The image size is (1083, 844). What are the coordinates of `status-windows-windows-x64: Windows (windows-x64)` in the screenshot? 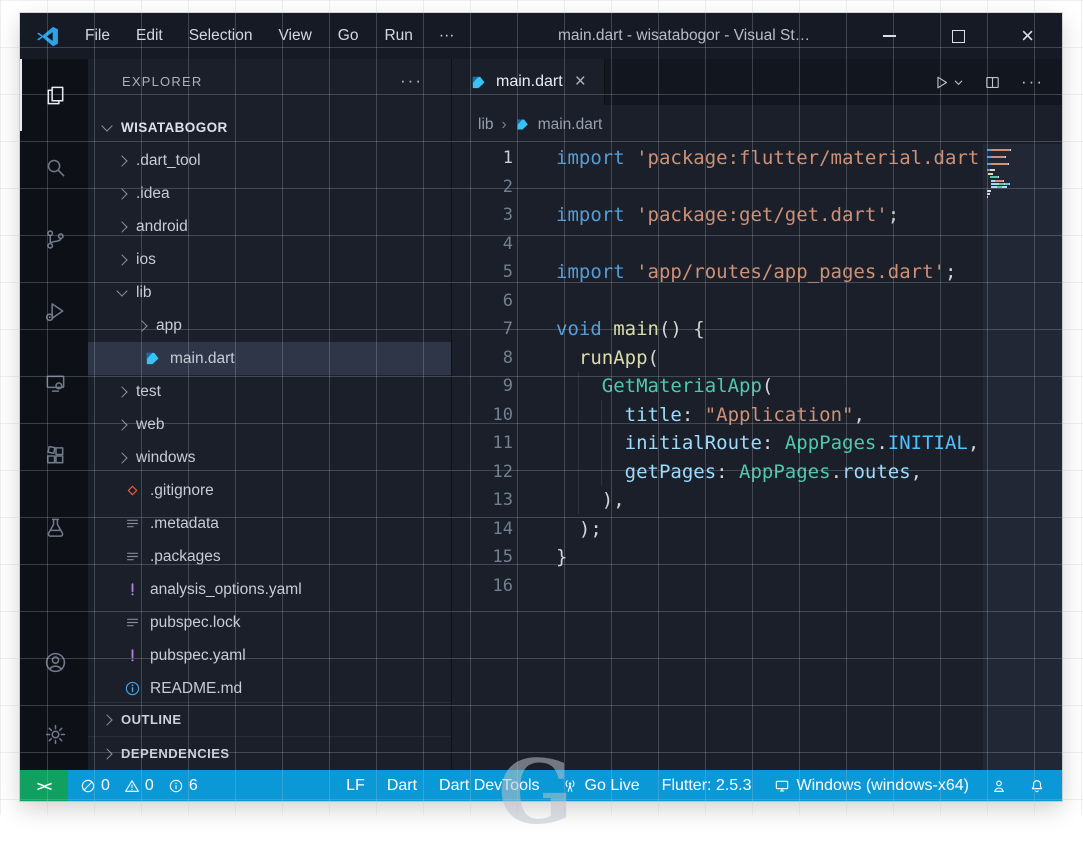 It's located at (872, 785).